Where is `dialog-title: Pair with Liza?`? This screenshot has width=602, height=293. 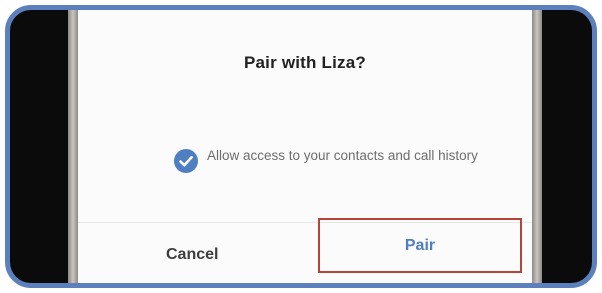 dialog-title: Pair with Liza? is located at coordinates (305, 62).